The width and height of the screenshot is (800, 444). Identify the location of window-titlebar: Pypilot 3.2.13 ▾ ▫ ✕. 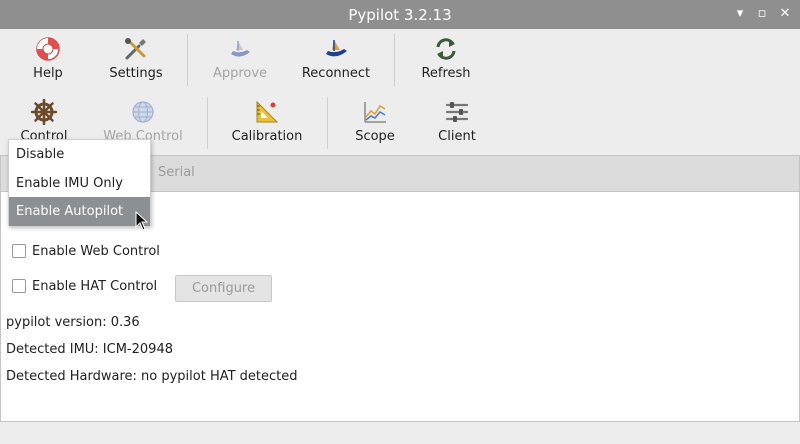
(400, 14).